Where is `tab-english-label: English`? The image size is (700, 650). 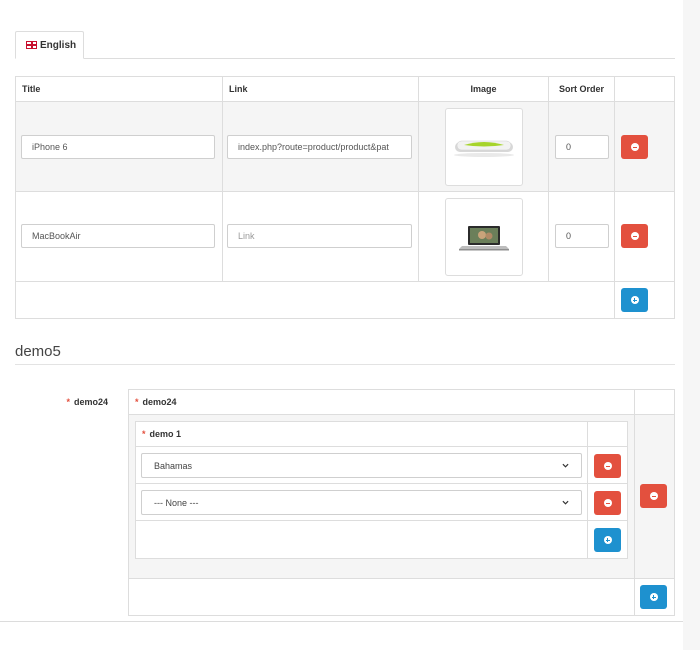
tab-english-label: English is located at coordinates (58, 45).